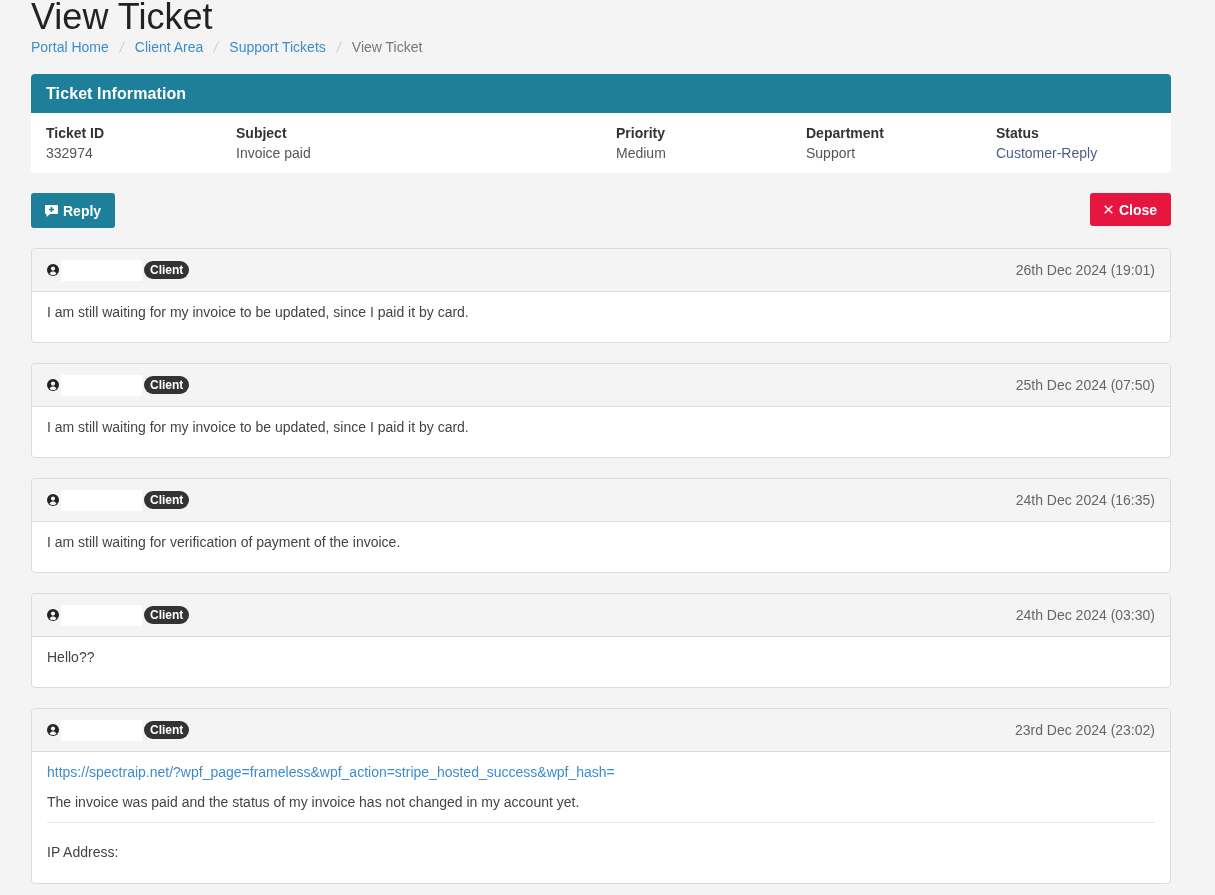  Describe the element at coordinates (73, 210) in the screenshot. I see `reply-button: Reply` at that location.